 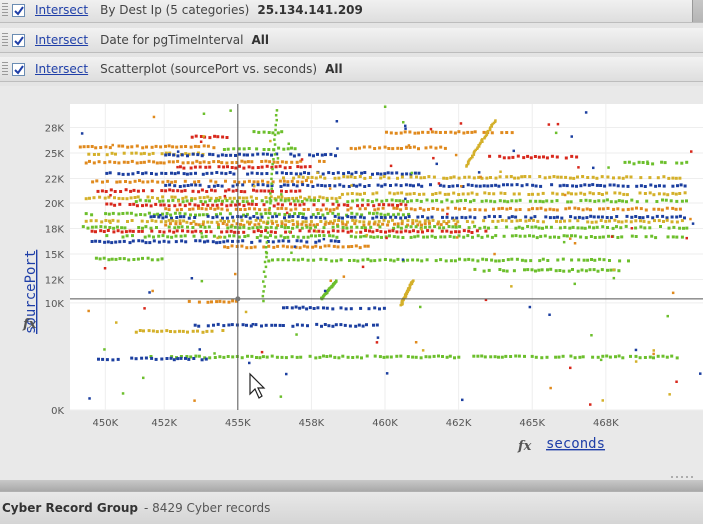 I want to click on intersect-link-date: Intersect, so click(x=61, y=40).